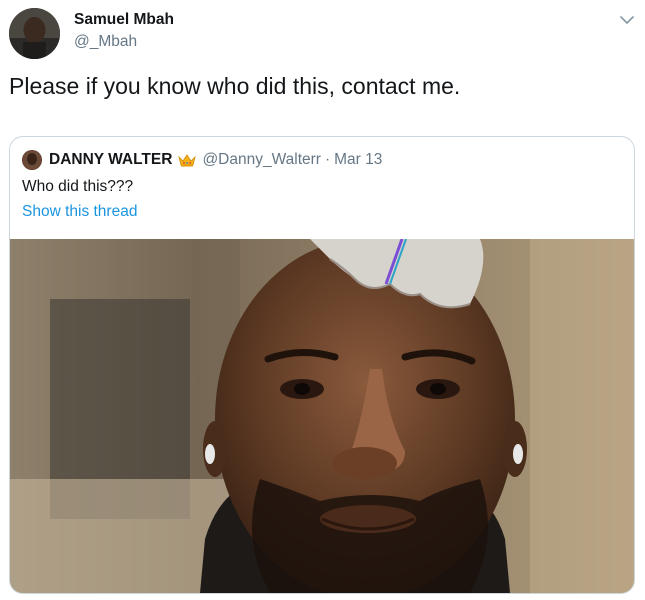  What do you see at coordinates (187, 160) in the screenshot?
I see `crown-emoji-icon` at bounding box center [187, 160].